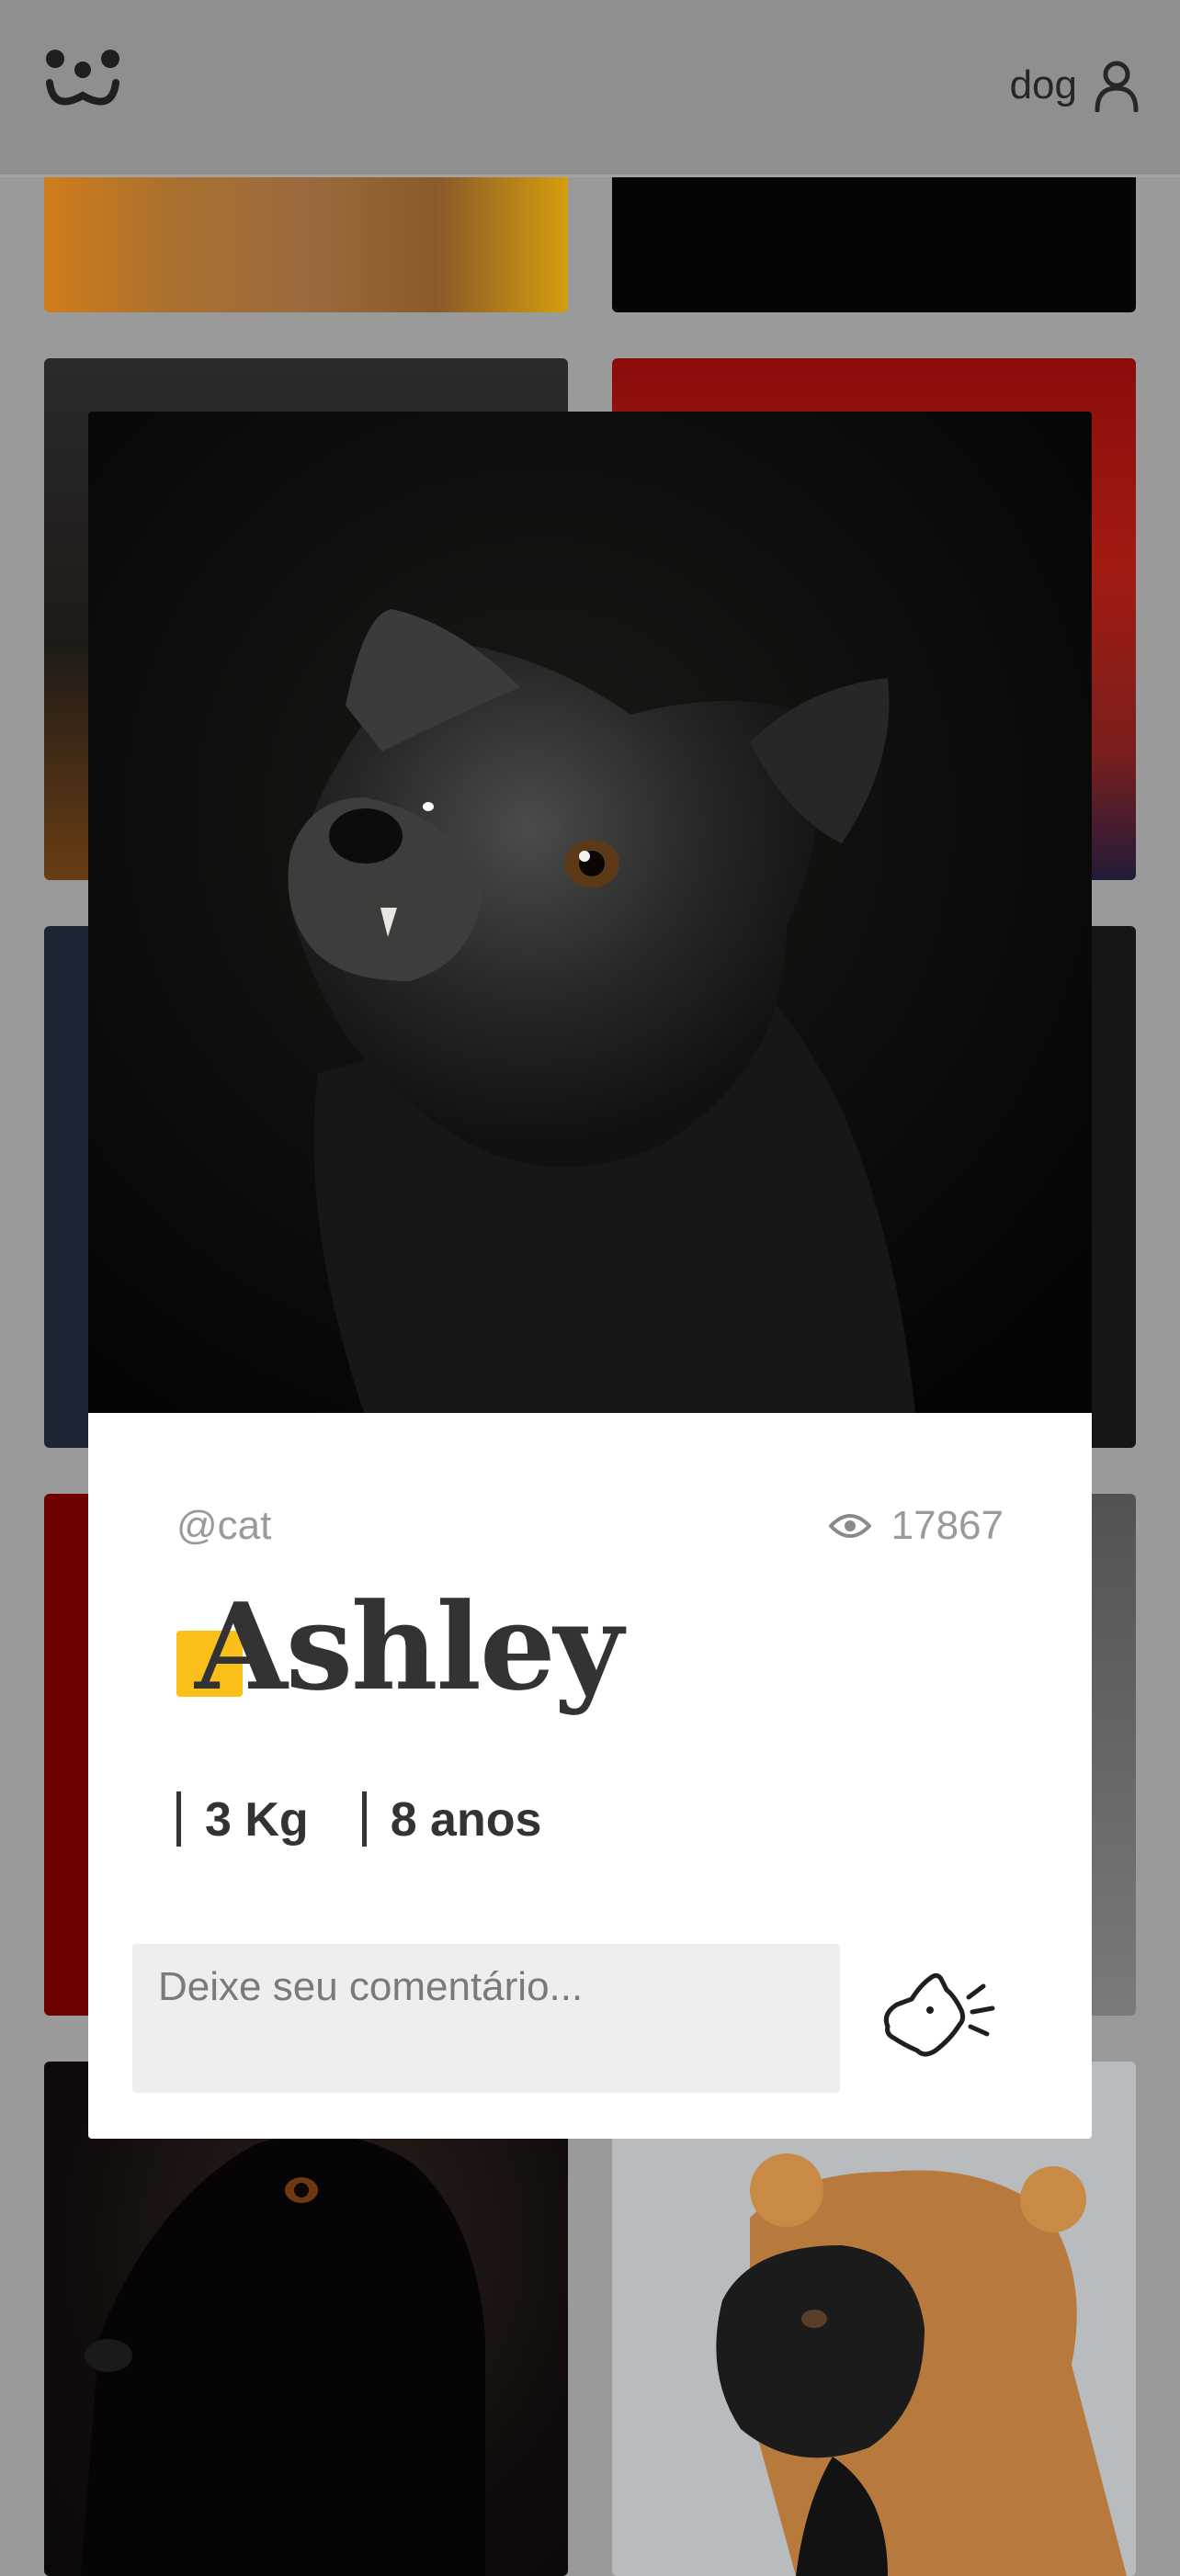 The image size is (1180, 2576). What do you see at coordinates (590, 88) in the screenshot?
I see `top-header: dog` at bounding box center [590, 88].